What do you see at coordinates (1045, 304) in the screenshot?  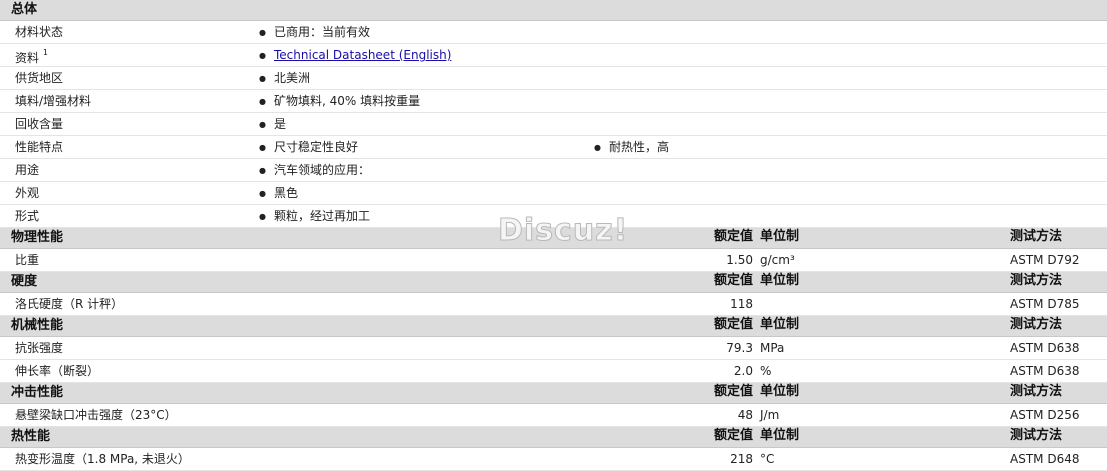 I see `test-method: ASTM D785` at bounding box center [1045, 304].